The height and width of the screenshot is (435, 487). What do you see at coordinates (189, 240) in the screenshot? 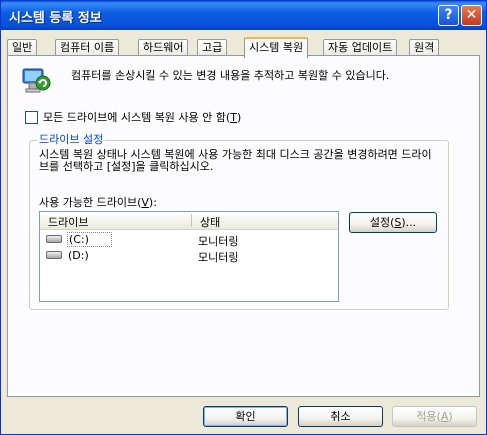
I see `list-item: (C:) 모니터링` at bounding box center [189, 240].